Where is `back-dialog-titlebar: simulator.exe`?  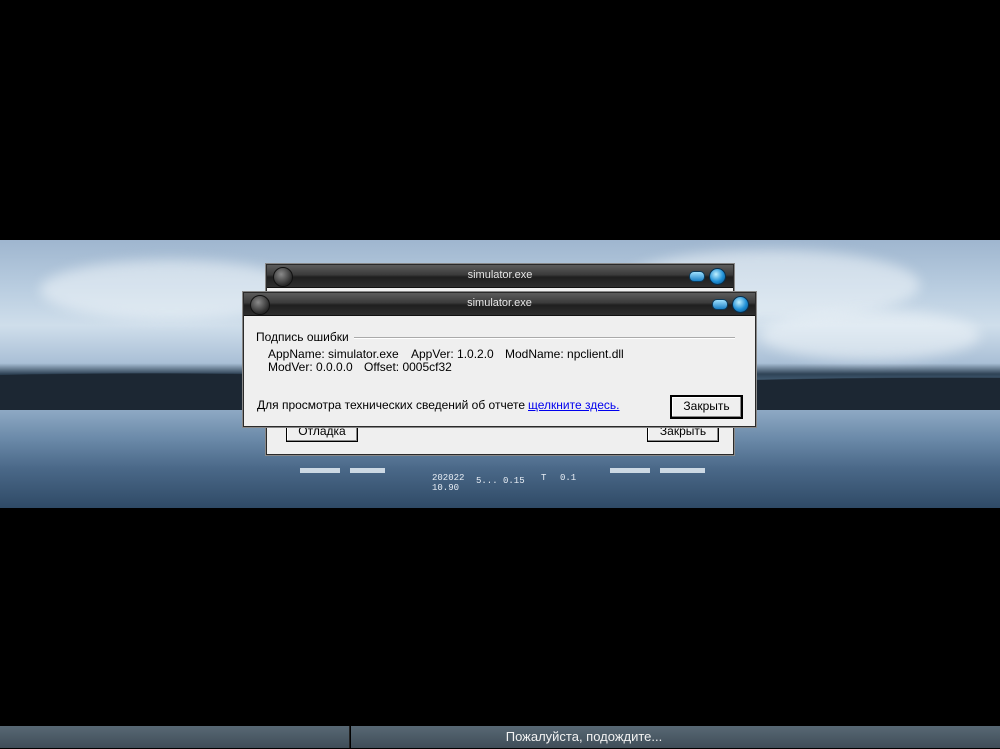 back-dialog-titlebar: simulator.exe is located at coordinates (500, 276).